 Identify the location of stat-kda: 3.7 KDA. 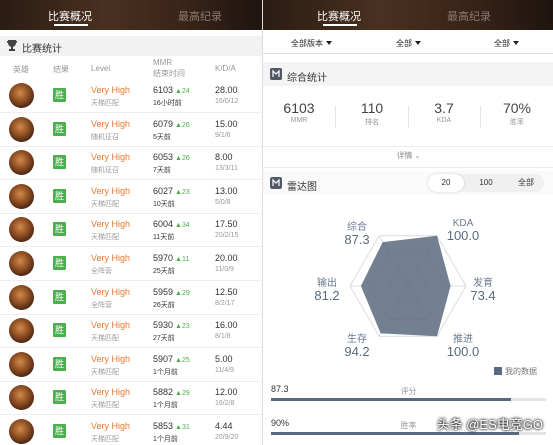
(444, 112).